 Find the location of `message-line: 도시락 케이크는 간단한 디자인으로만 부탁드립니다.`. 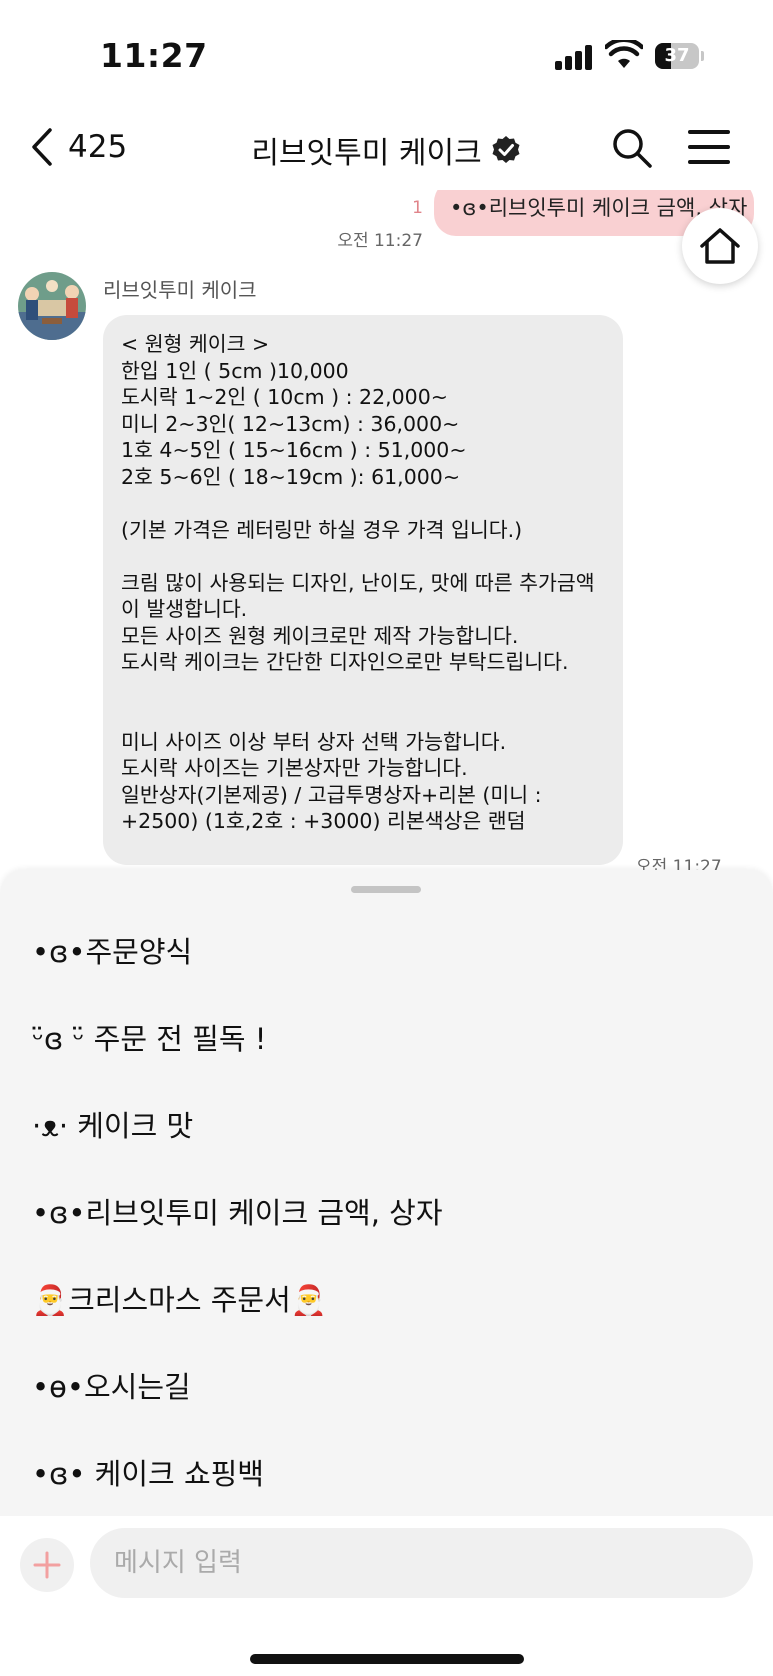

message-line: 도시락 케이크는 간단한 디자인으로만 부탁드립니다. is located at coordinates (345, 662).